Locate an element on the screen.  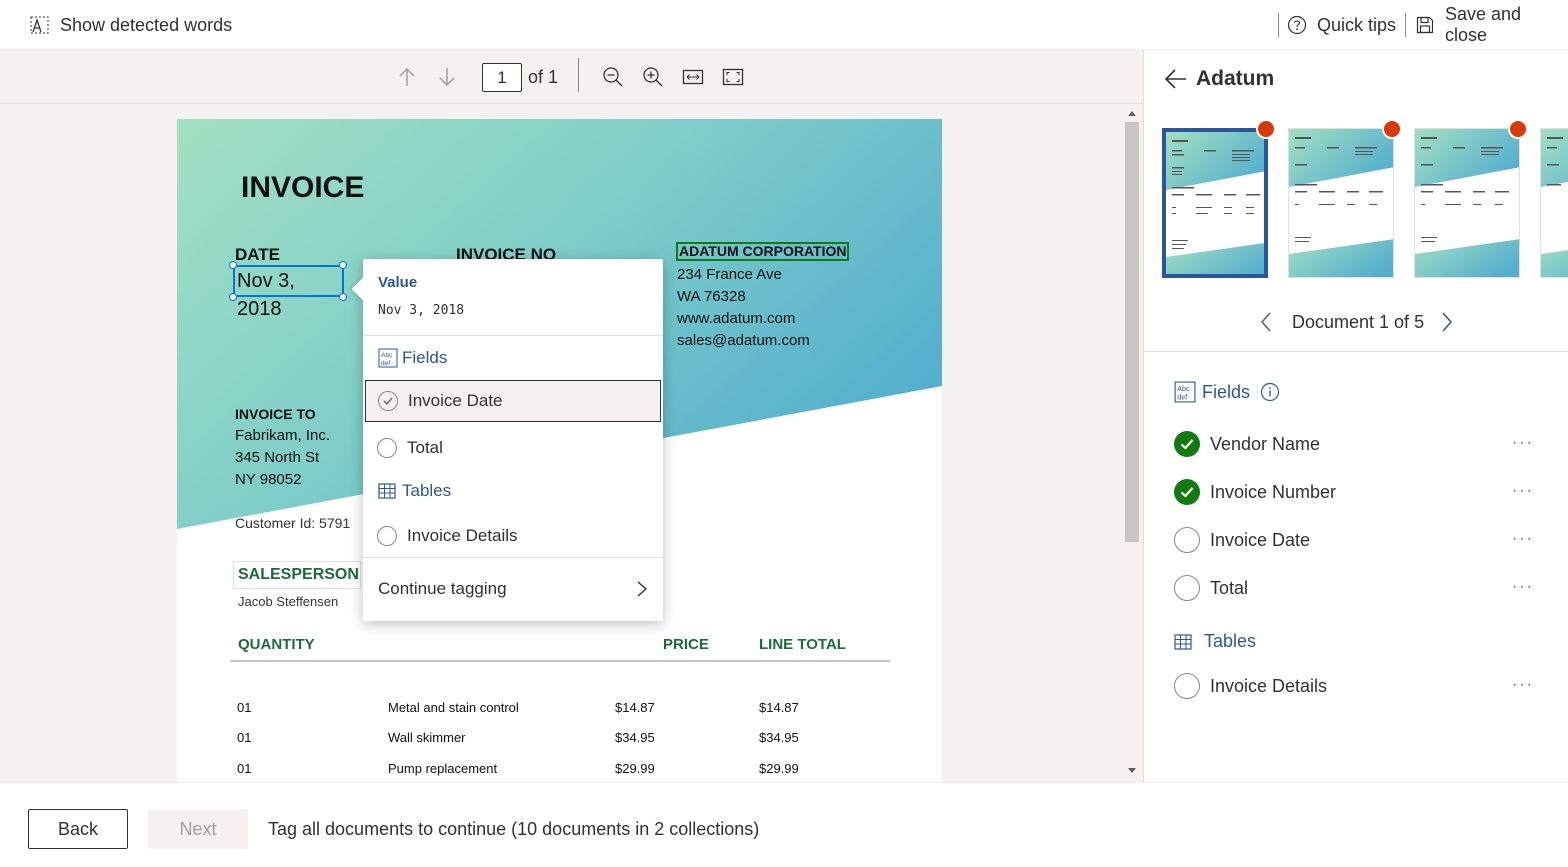
svg-text: def is located at coordinates (385, 363).